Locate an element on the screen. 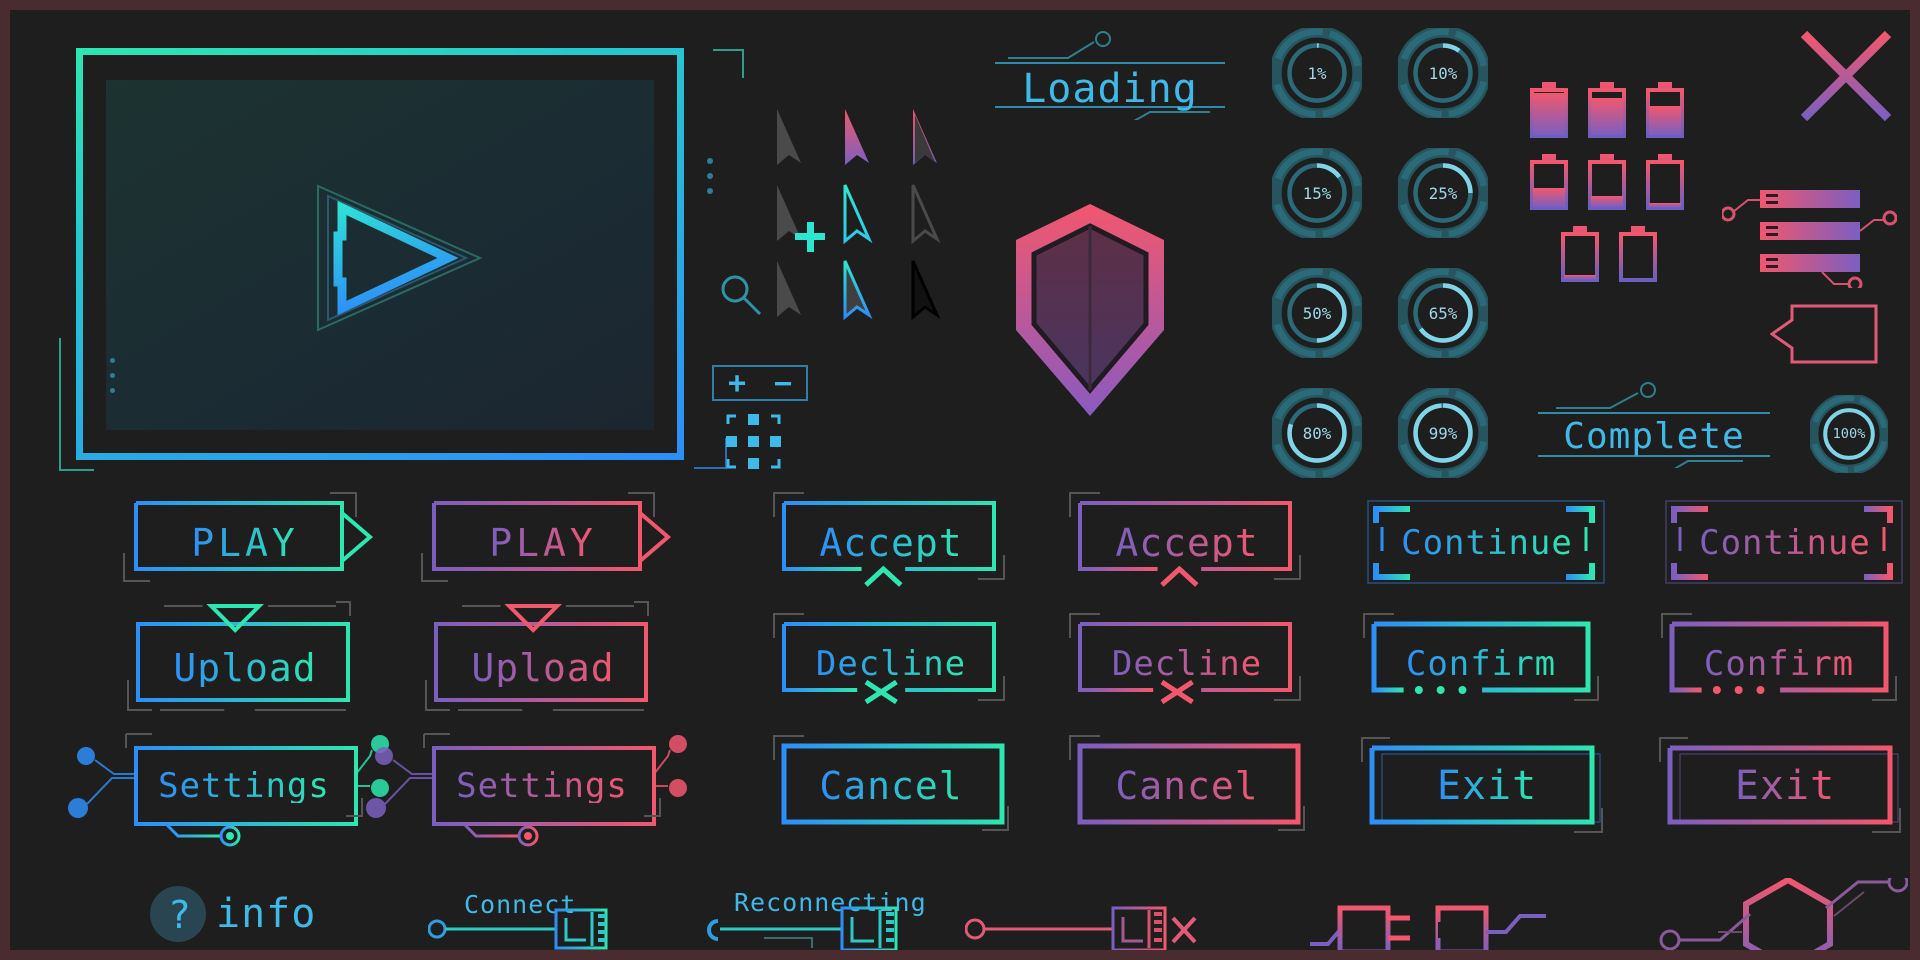  button-decline-cyan: Decline is located at coordinates (889, 659).